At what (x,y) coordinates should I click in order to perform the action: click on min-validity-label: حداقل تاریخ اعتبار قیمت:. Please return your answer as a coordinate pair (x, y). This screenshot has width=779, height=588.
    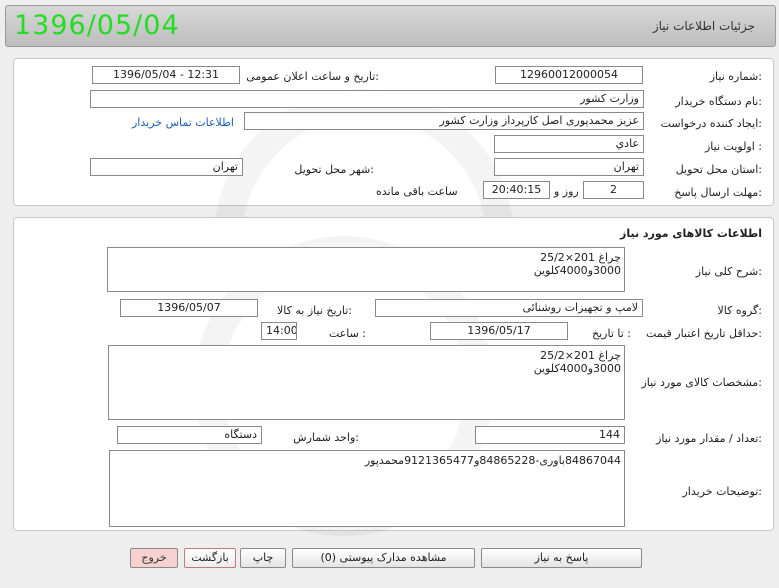
    Looking at the image, I should click on (704, 333).